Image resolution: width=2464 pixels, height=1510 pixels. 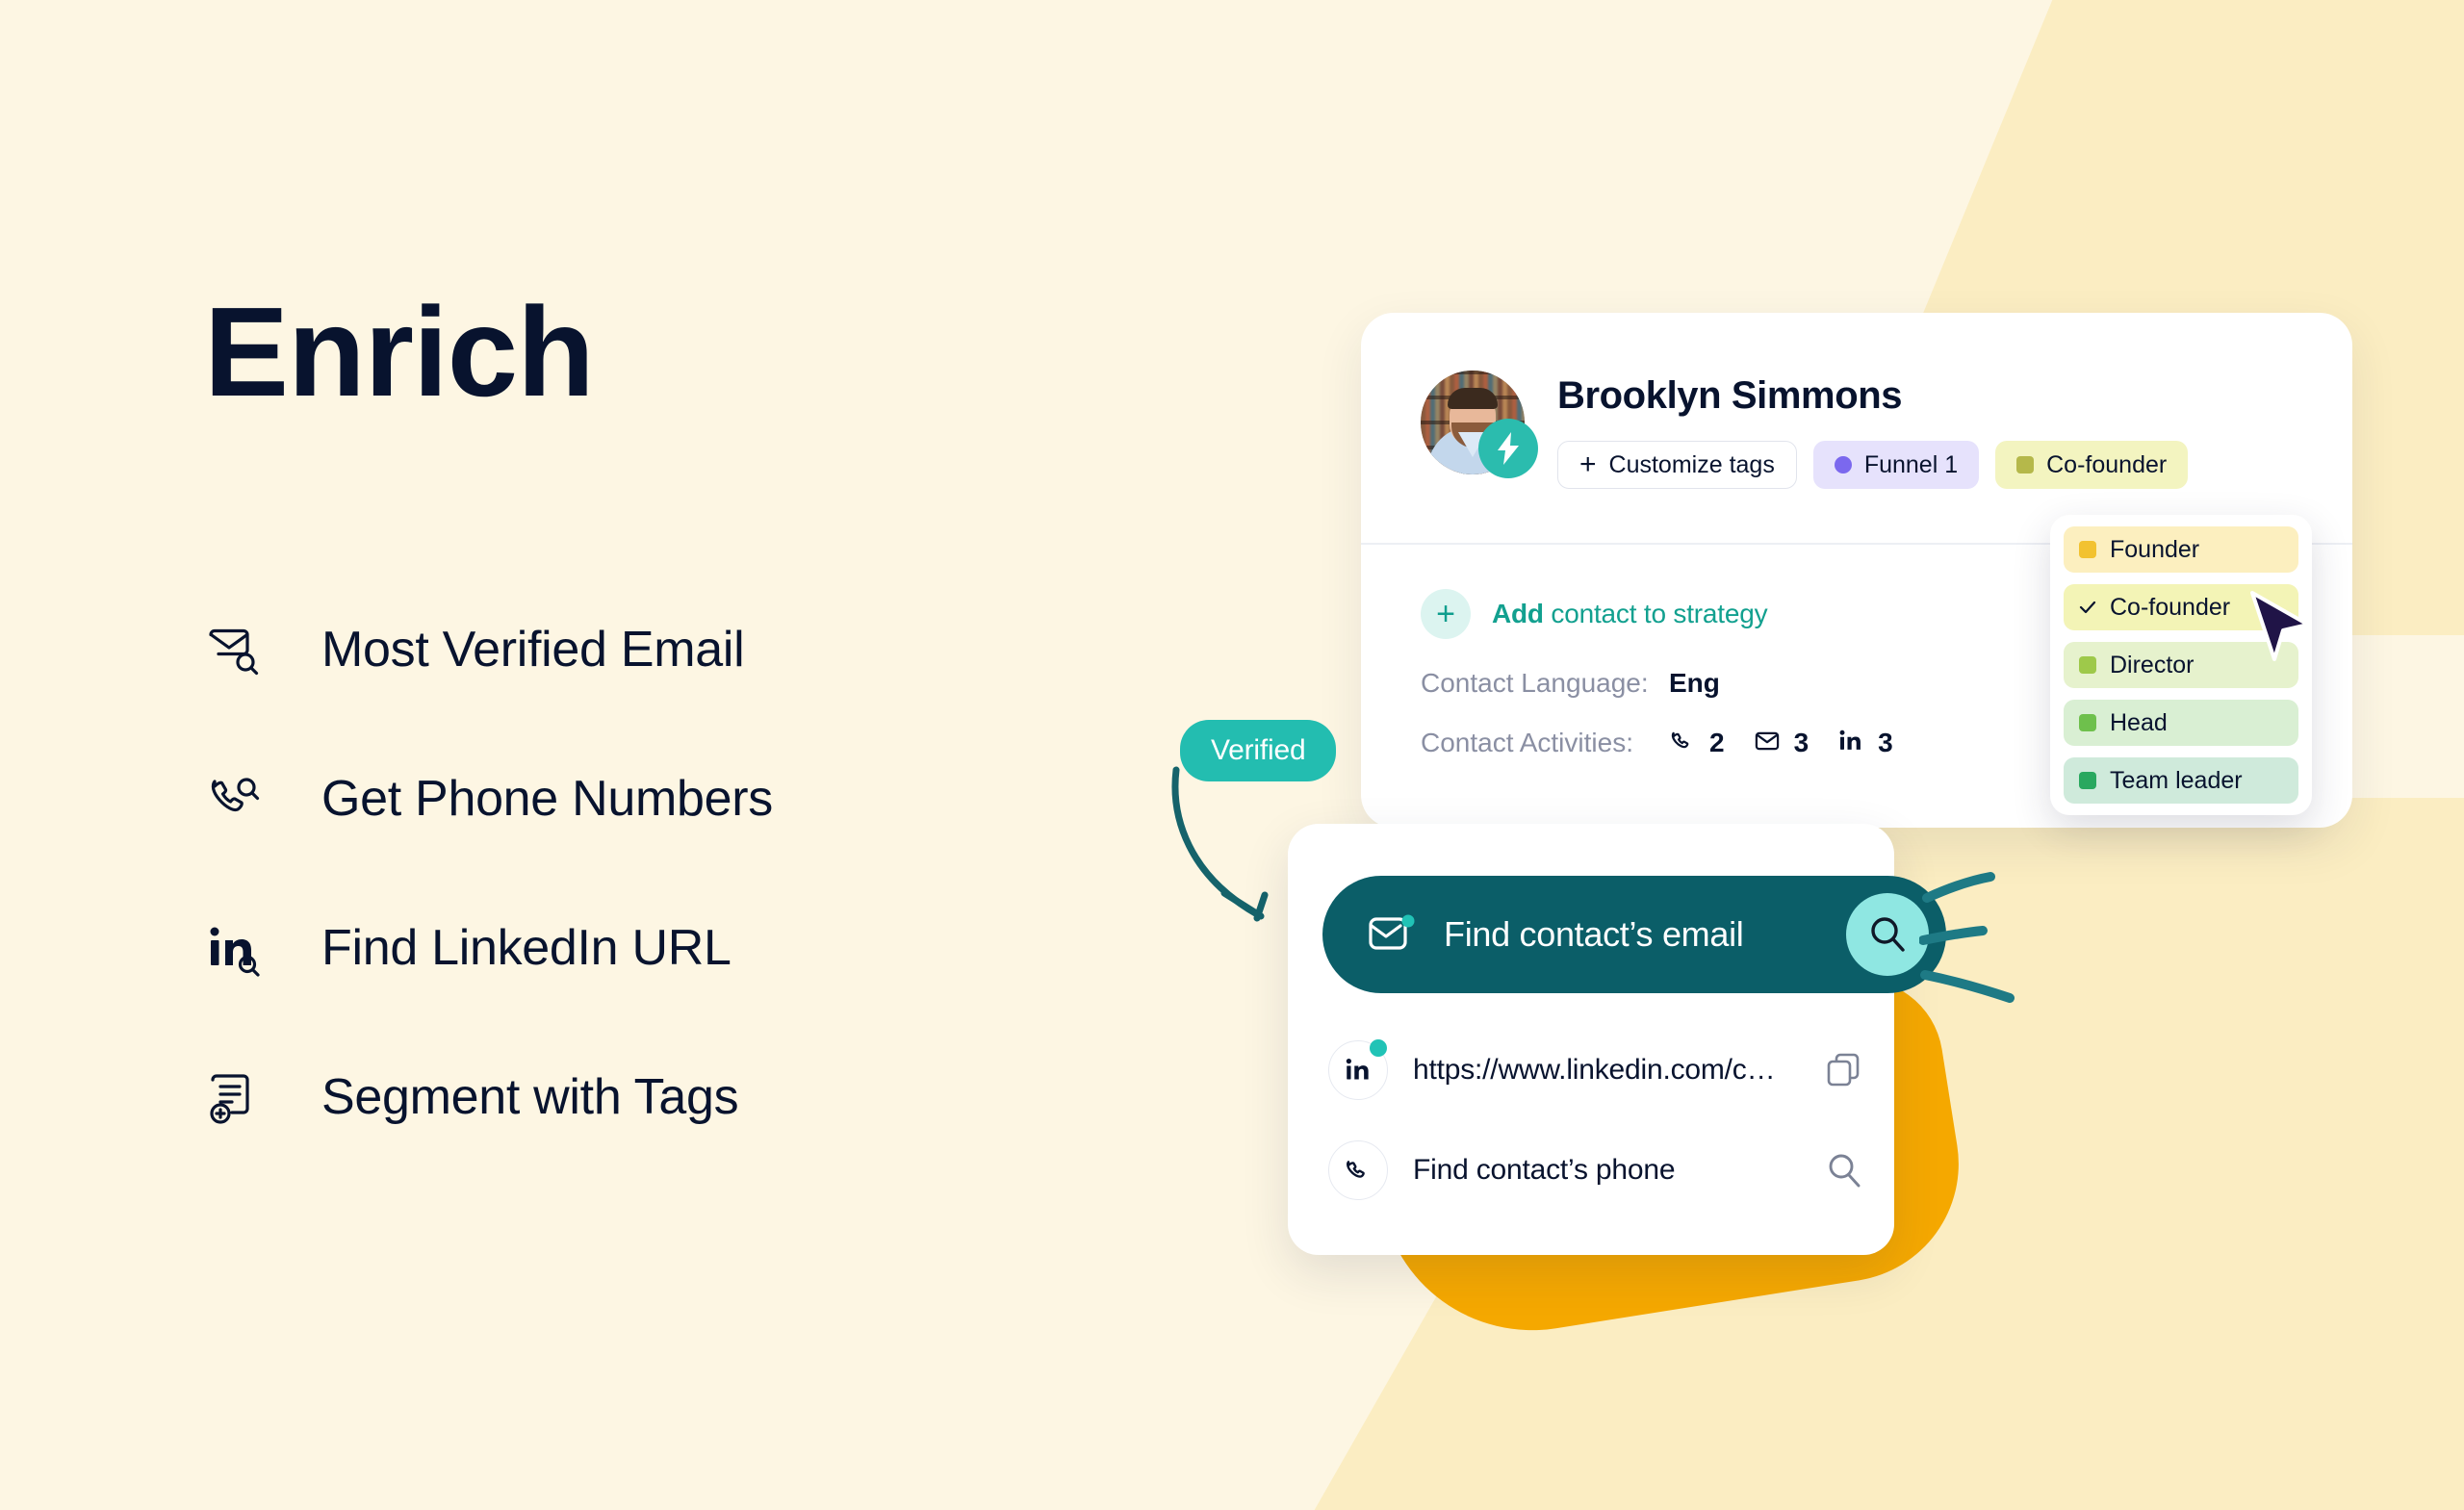 I want to click on page-title: Enrich, so click(x=399, y=351).